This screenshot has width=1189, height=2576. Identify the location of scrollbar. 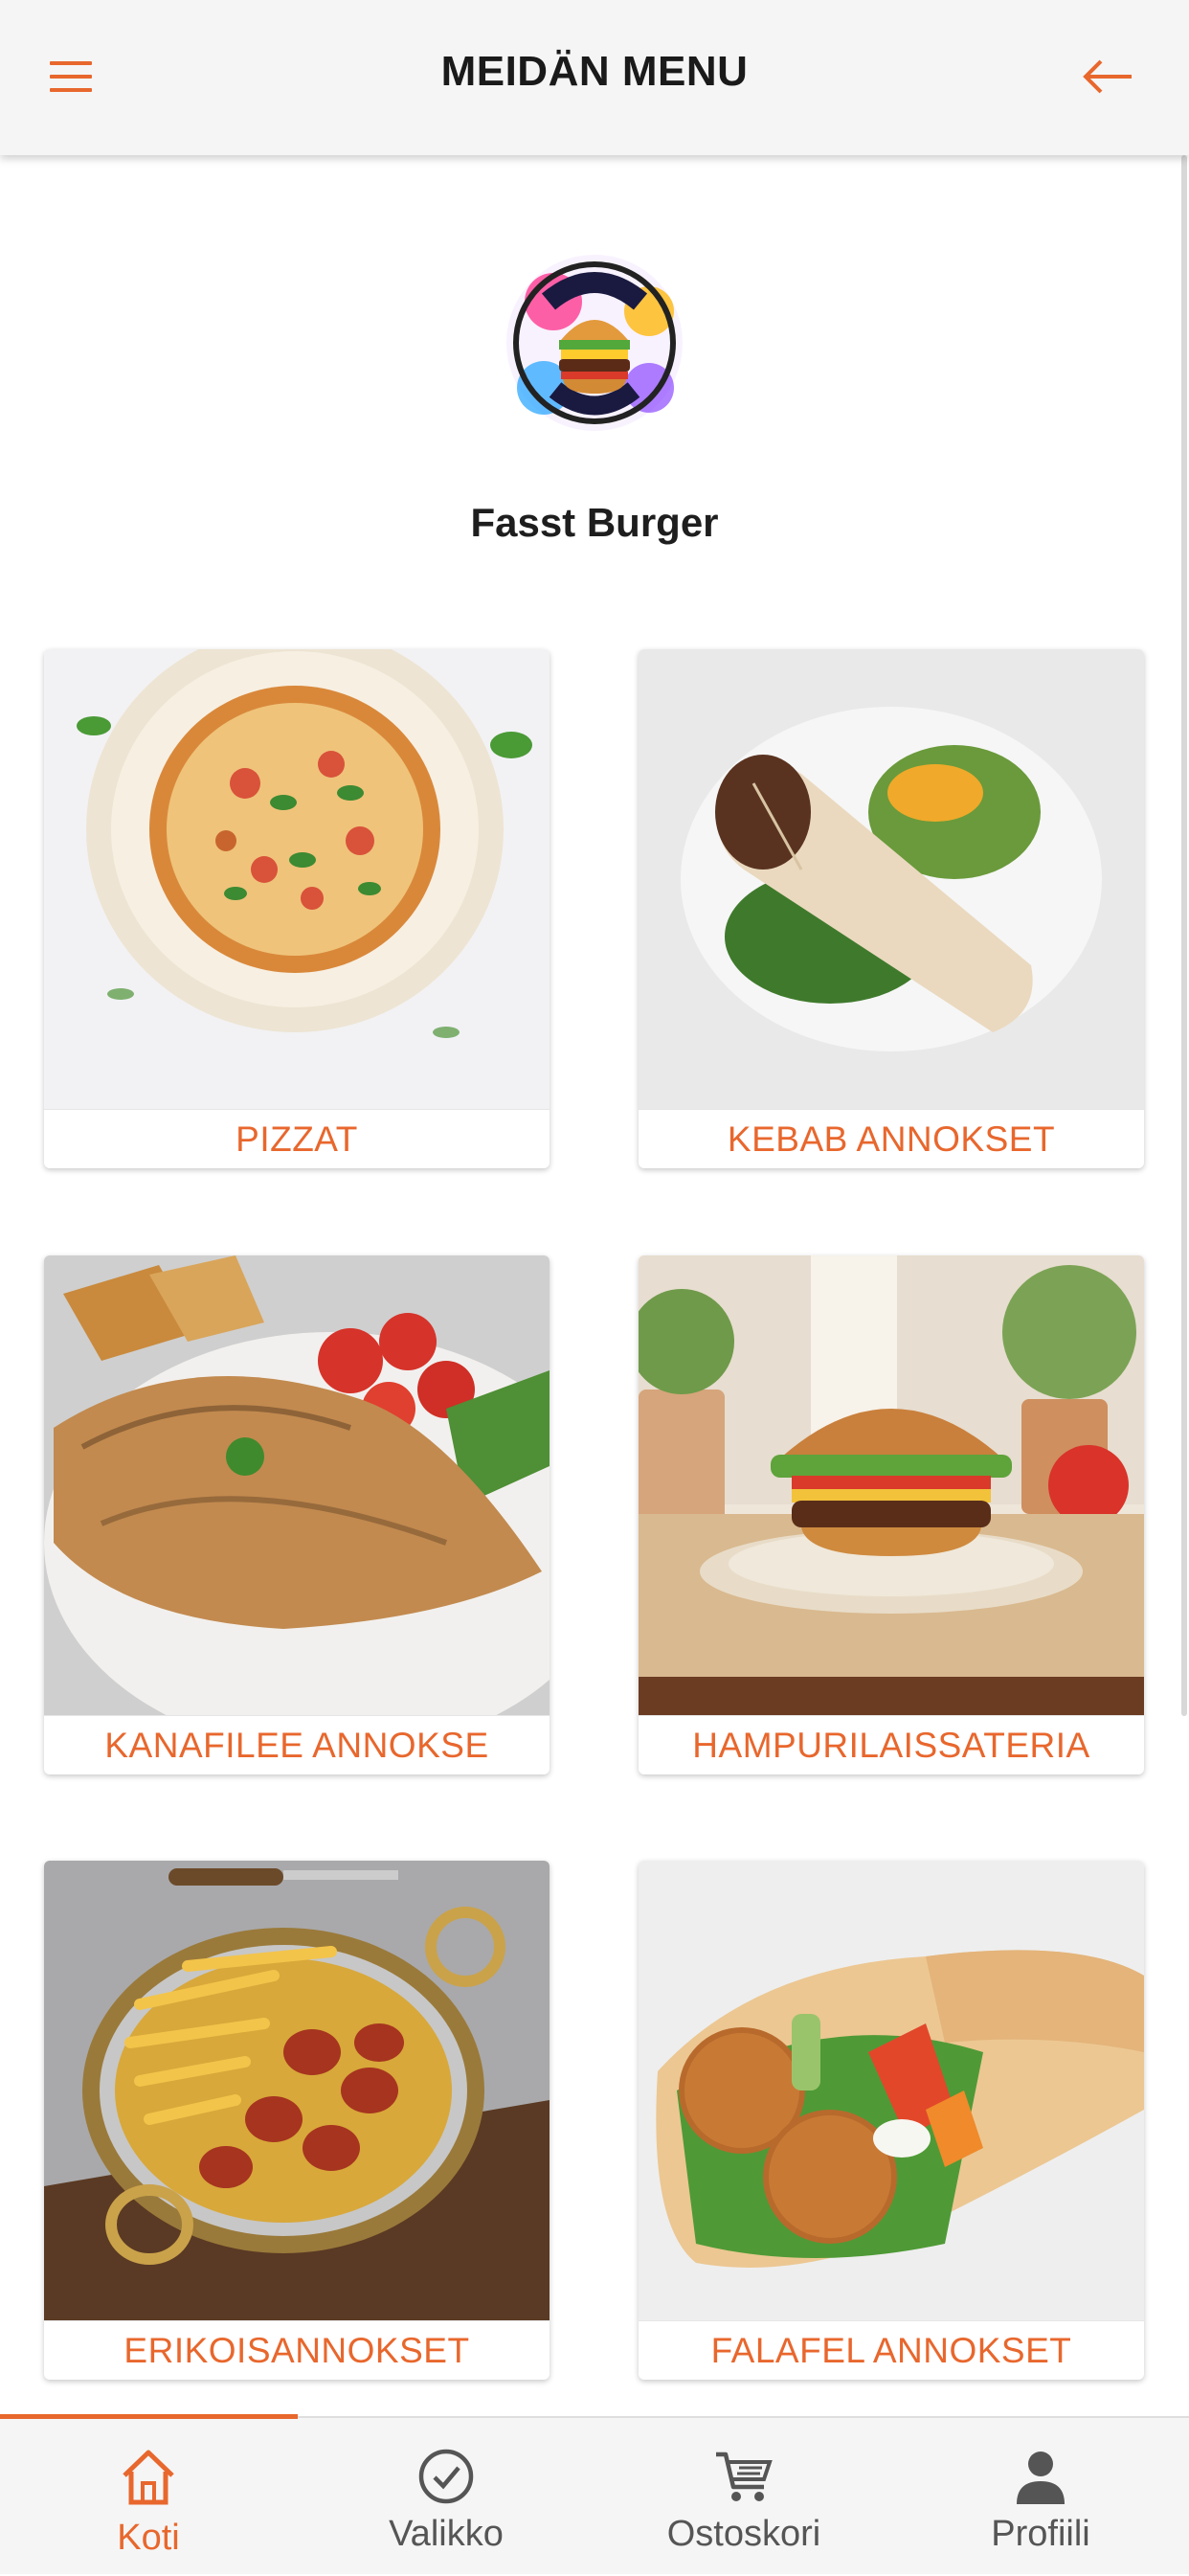
(1184, 935).